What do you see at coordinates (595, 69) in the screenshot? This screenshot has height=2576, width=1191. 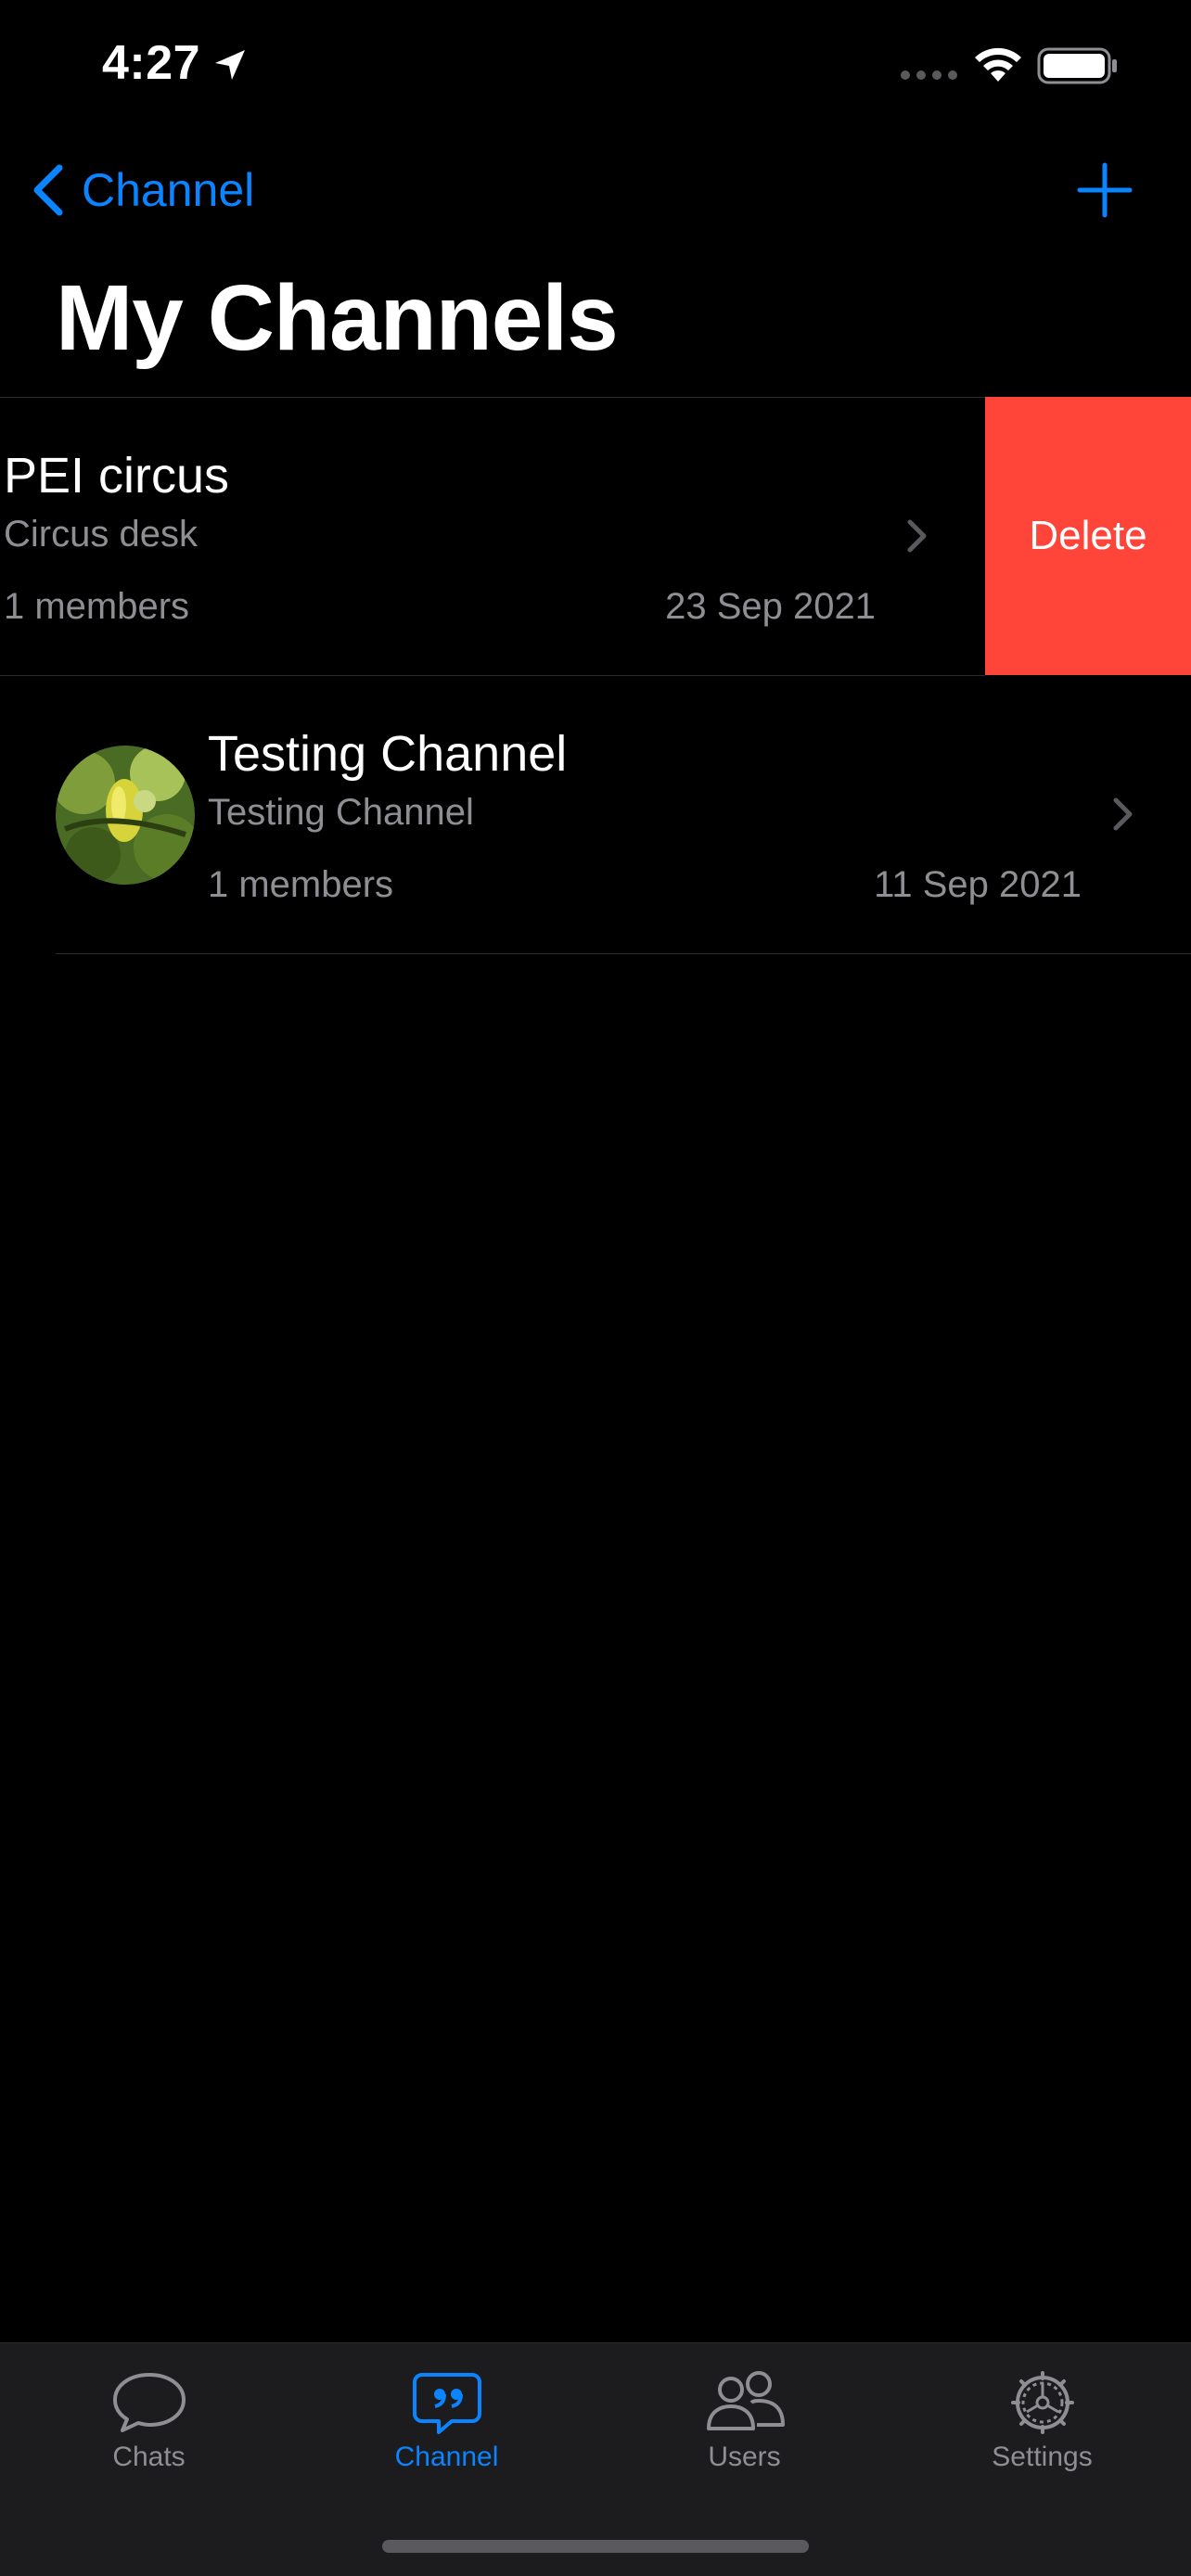 I see `status-bar: 4:27` at bounding box center [595, 69].